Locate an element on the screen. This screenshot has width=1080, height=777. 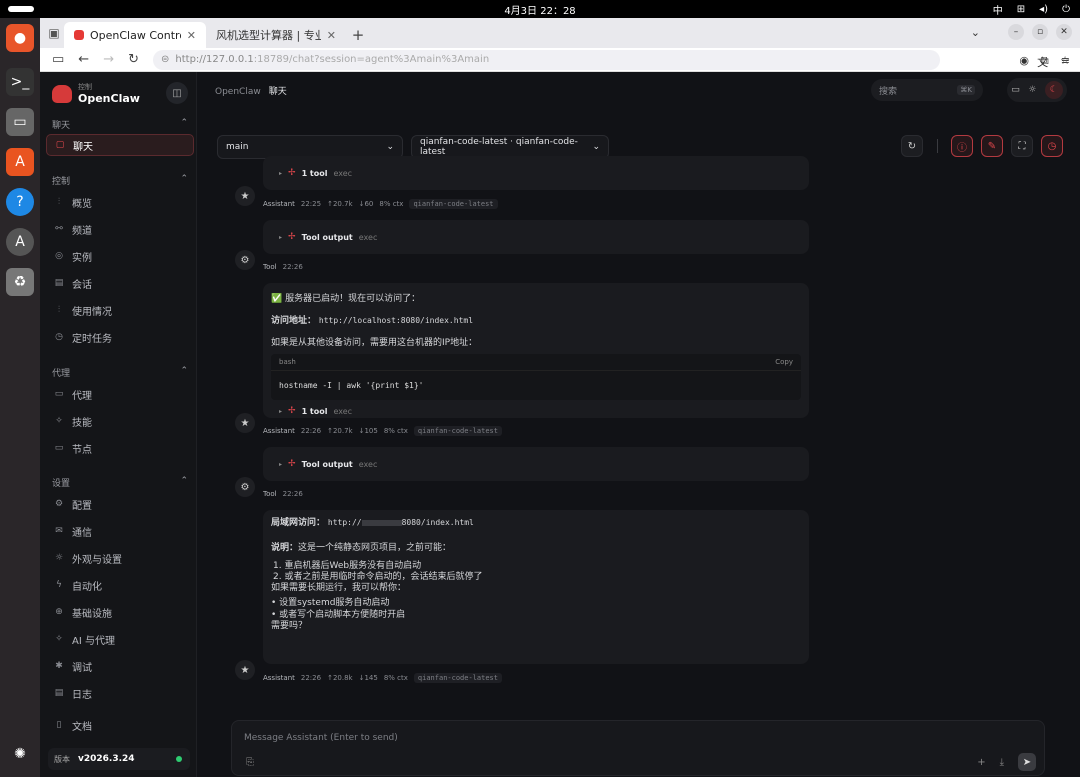
back-icon: ← is located at coordinates (83, 59).